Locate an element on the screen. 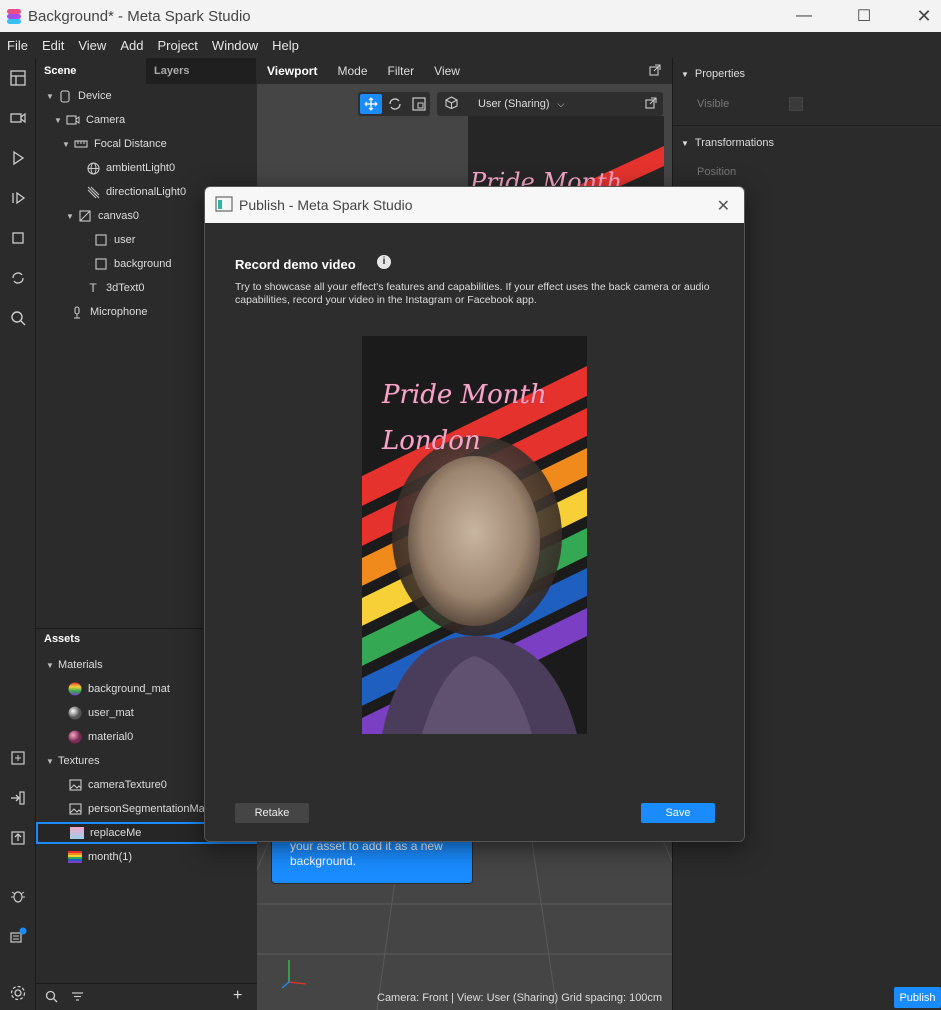 This screenshot has width=941, height=1010. window-title: Background* - Meta Spark Studio is located at coordinates (139, 16).